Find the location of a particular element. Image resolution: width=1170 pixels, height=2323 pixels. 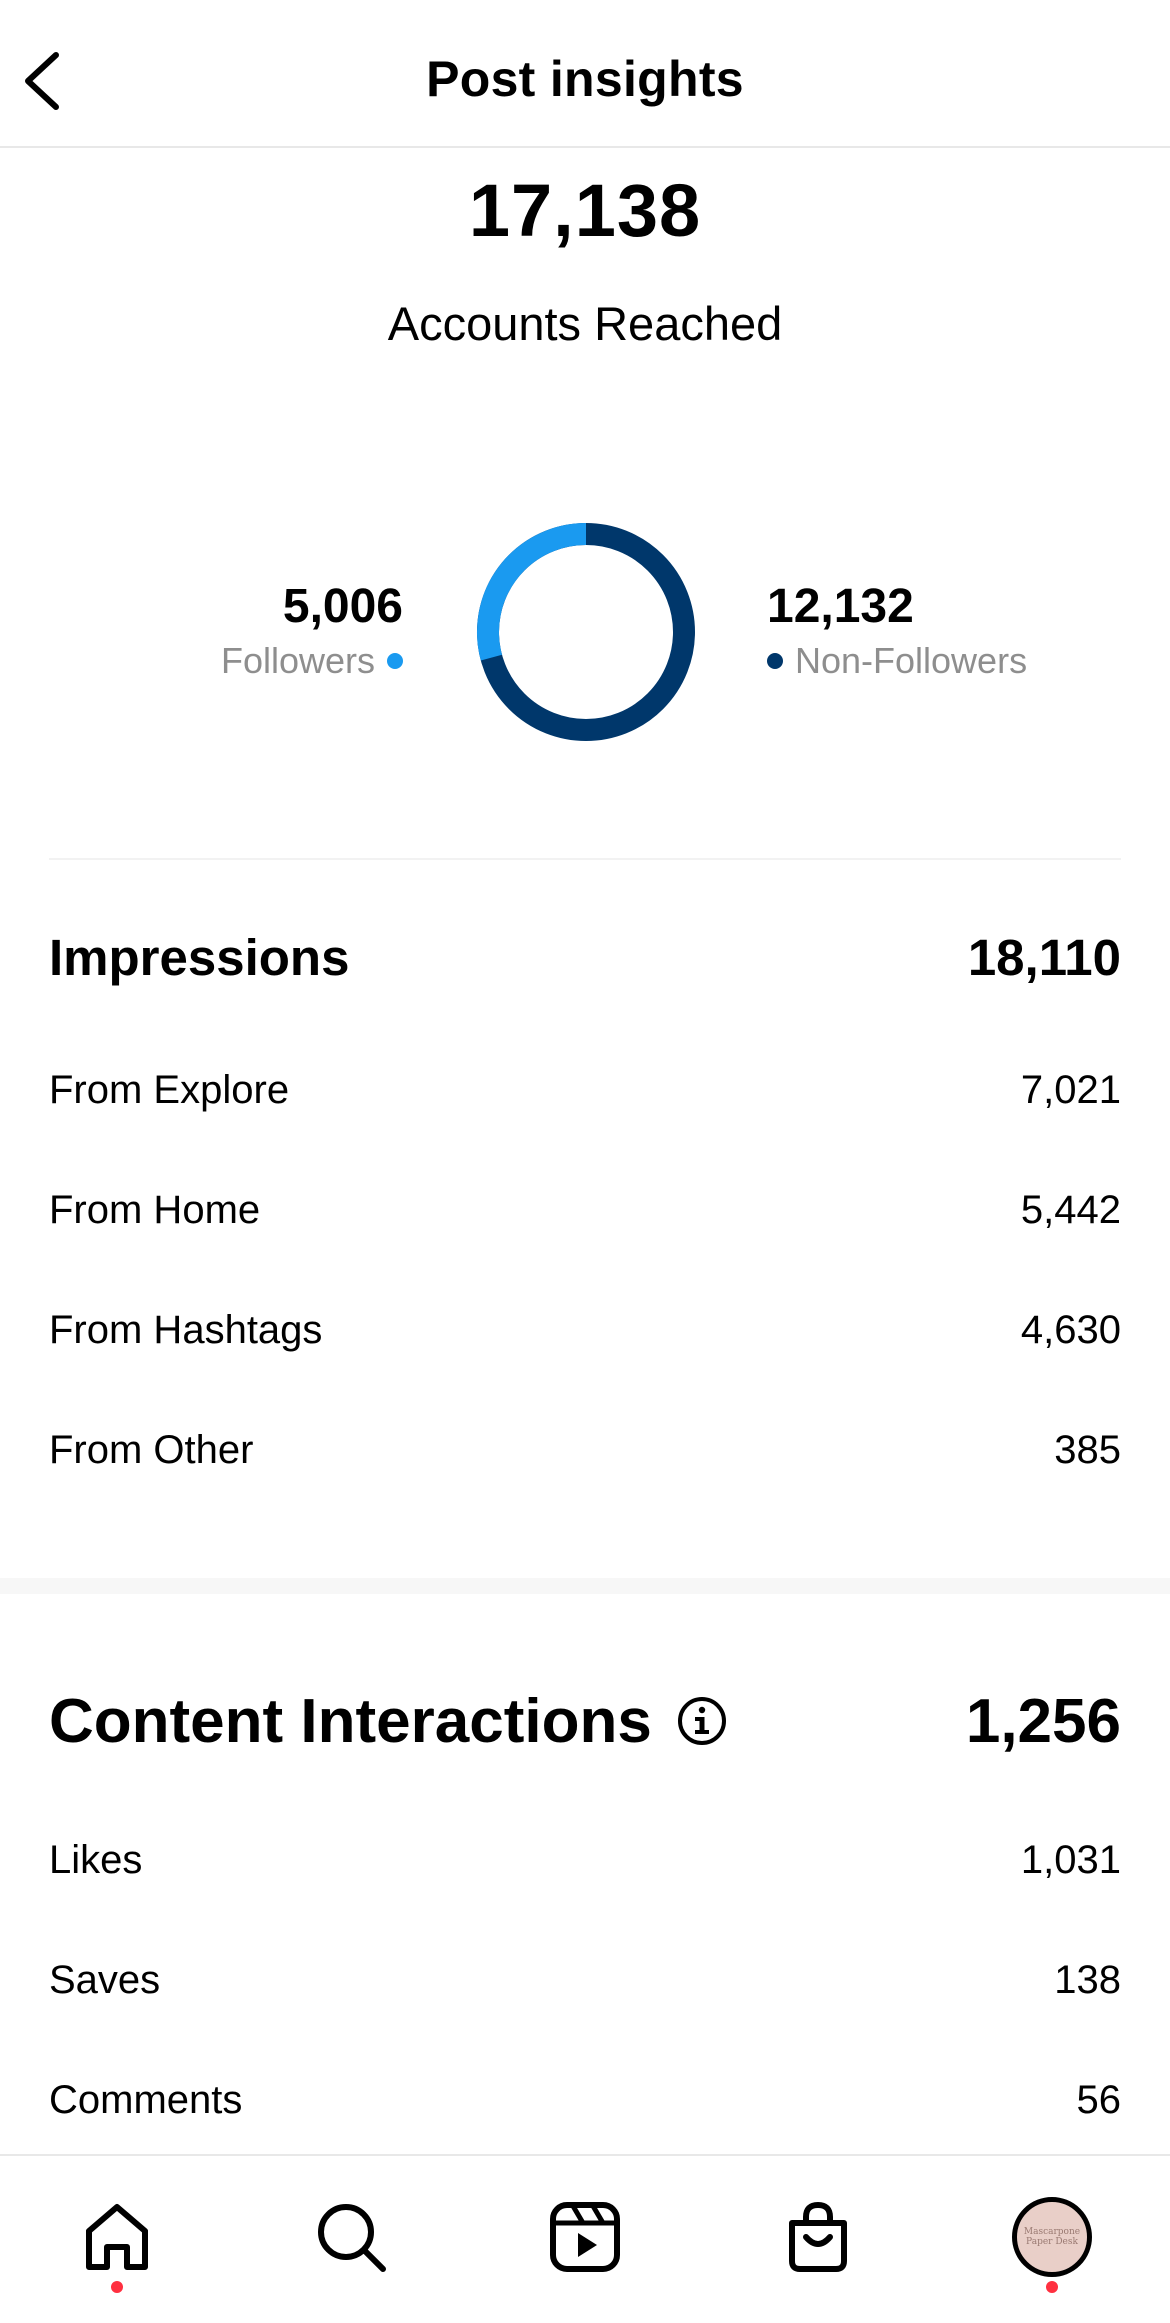

tab-search is located at coordinates (351, 2237).